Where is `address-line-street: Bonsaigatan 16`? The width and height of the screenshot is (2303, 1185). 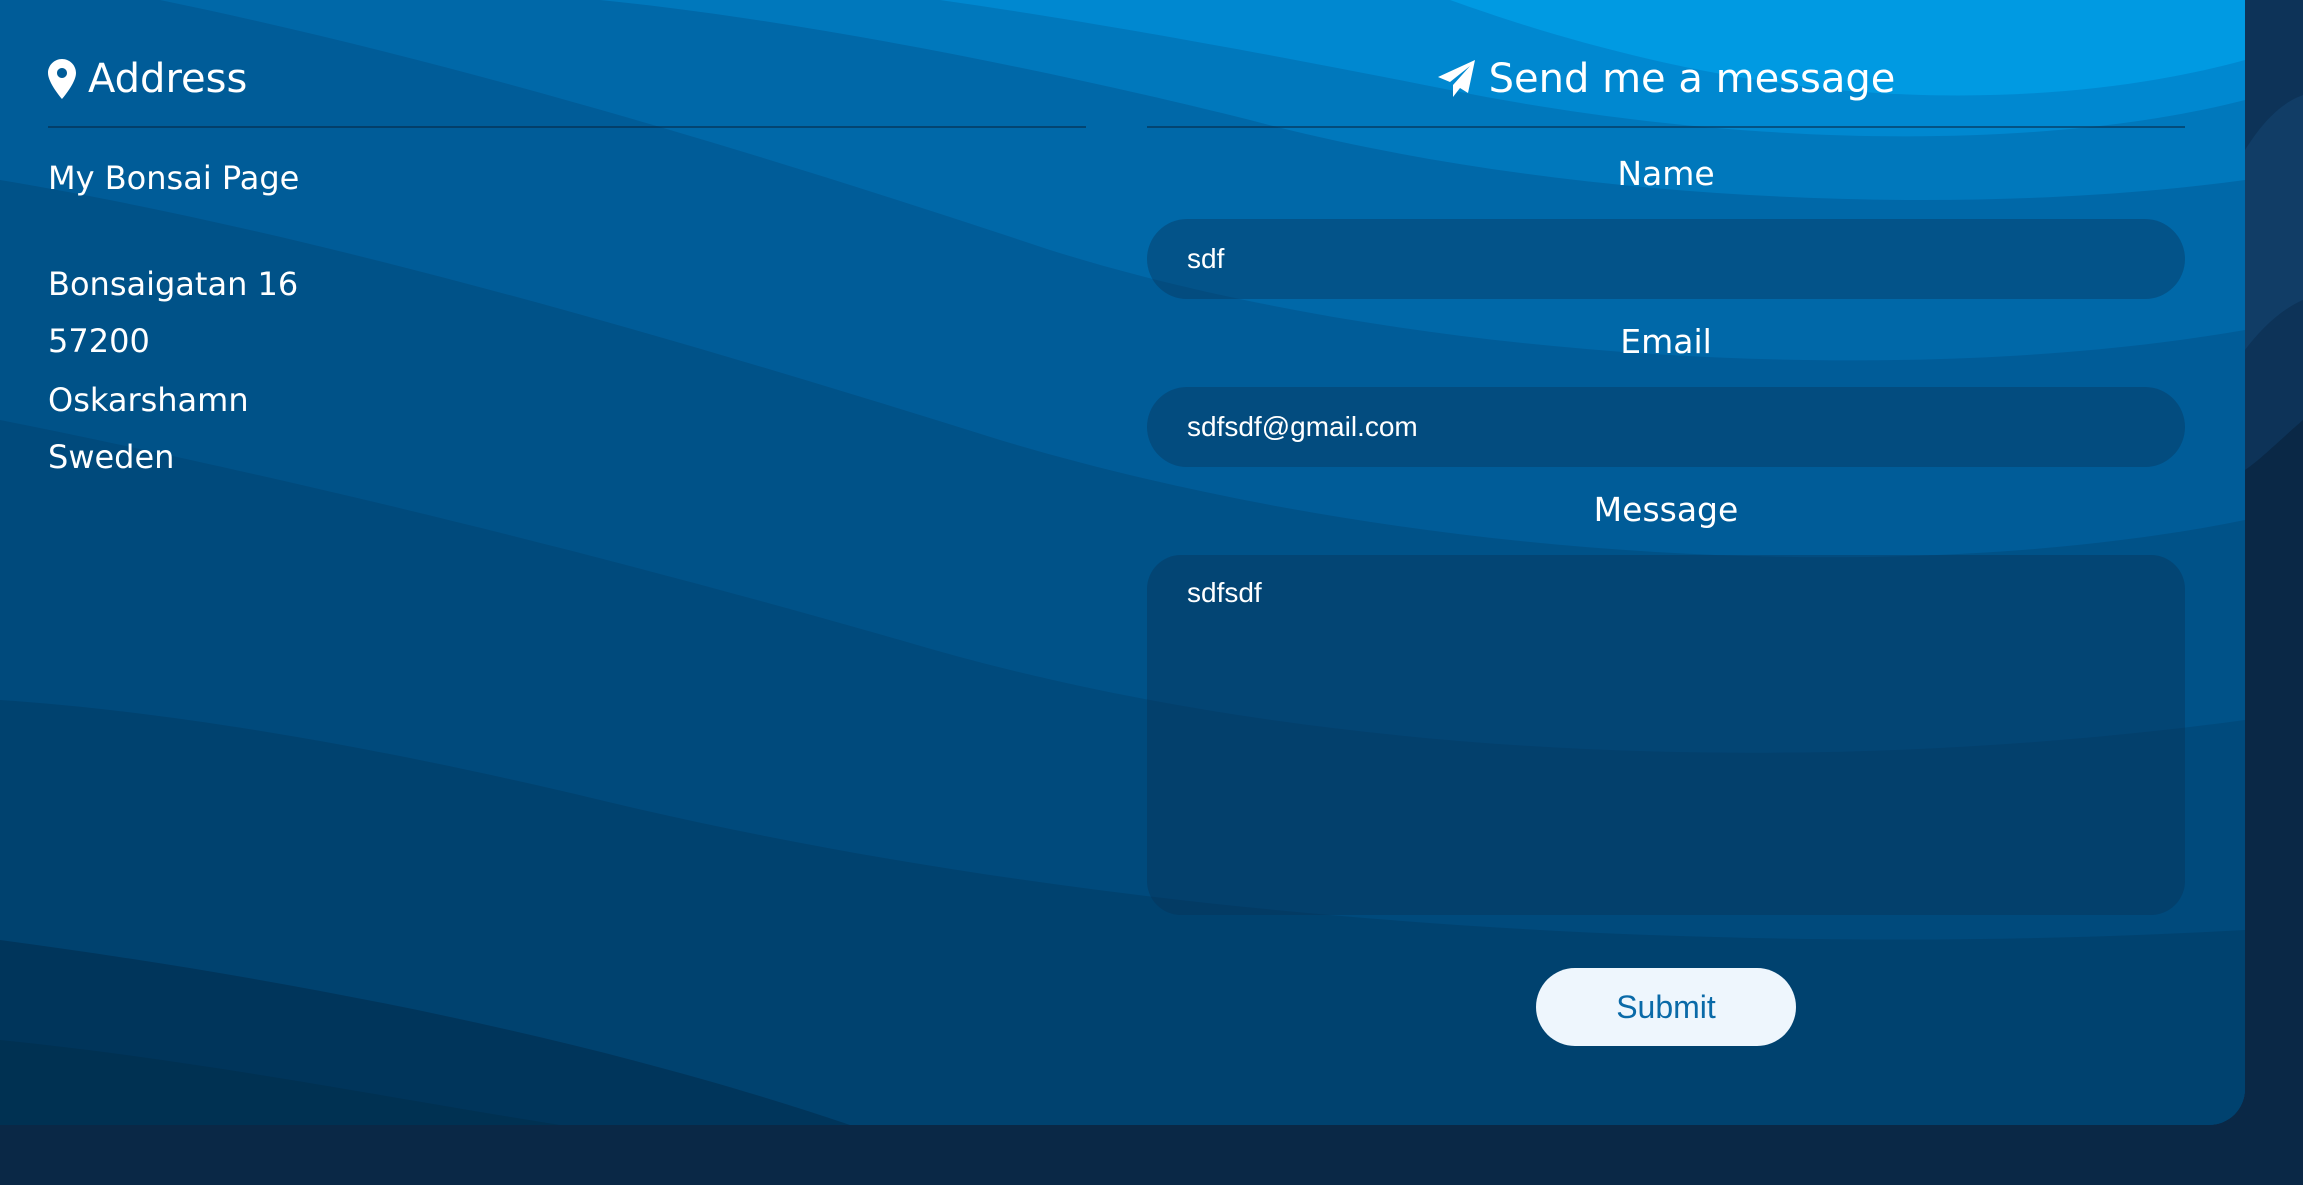
address-line-street: Bonsaigatan 16 is located at coordinates (173, 284).